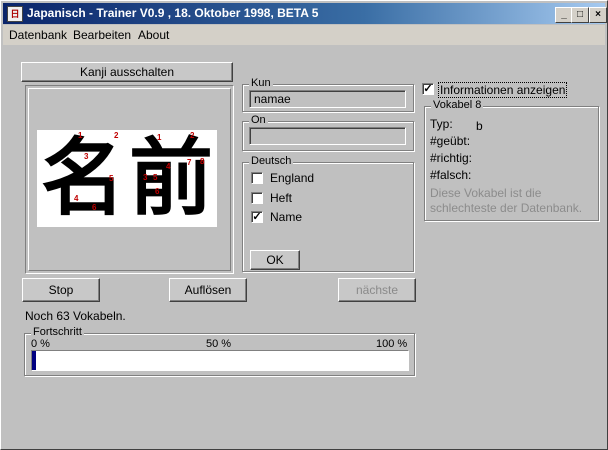 The image size is (608, 450). Describe the element at coordinates (275, 260) in the screenshot. I see `ok-button: OK` at that location.